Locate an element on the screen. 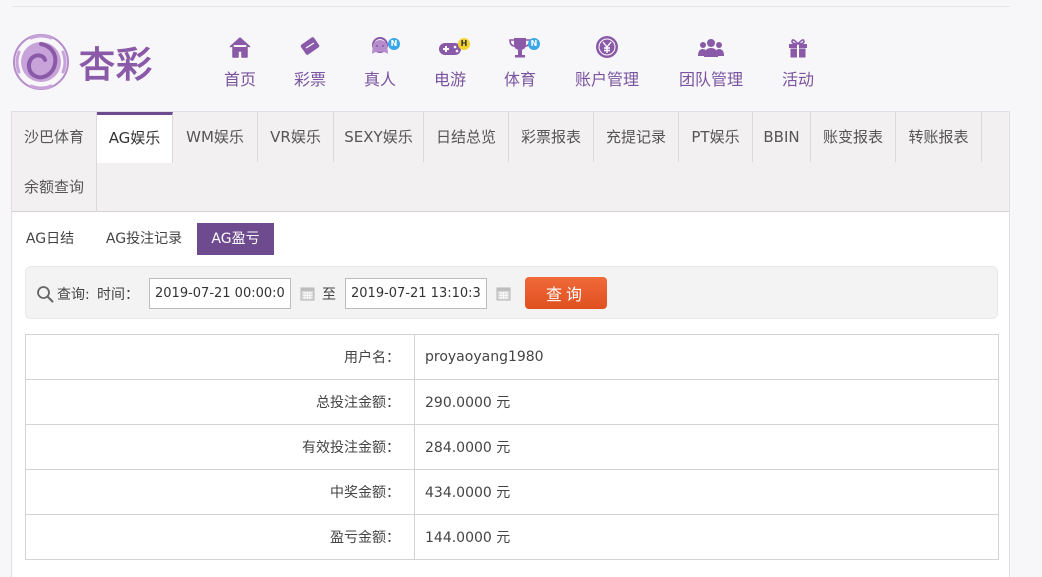  profit-loss-label: 盈亏金额： is located at coordinates (220, 537).